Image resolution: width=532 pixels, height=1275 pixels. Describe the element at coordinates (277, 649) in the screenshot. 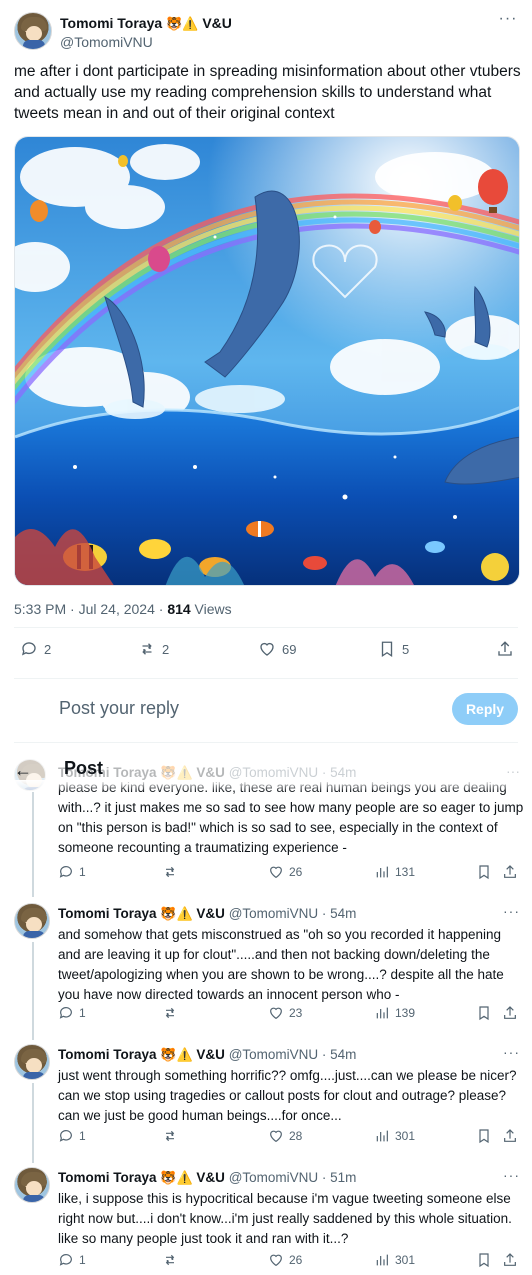

I see `like-action: 69` at that location.